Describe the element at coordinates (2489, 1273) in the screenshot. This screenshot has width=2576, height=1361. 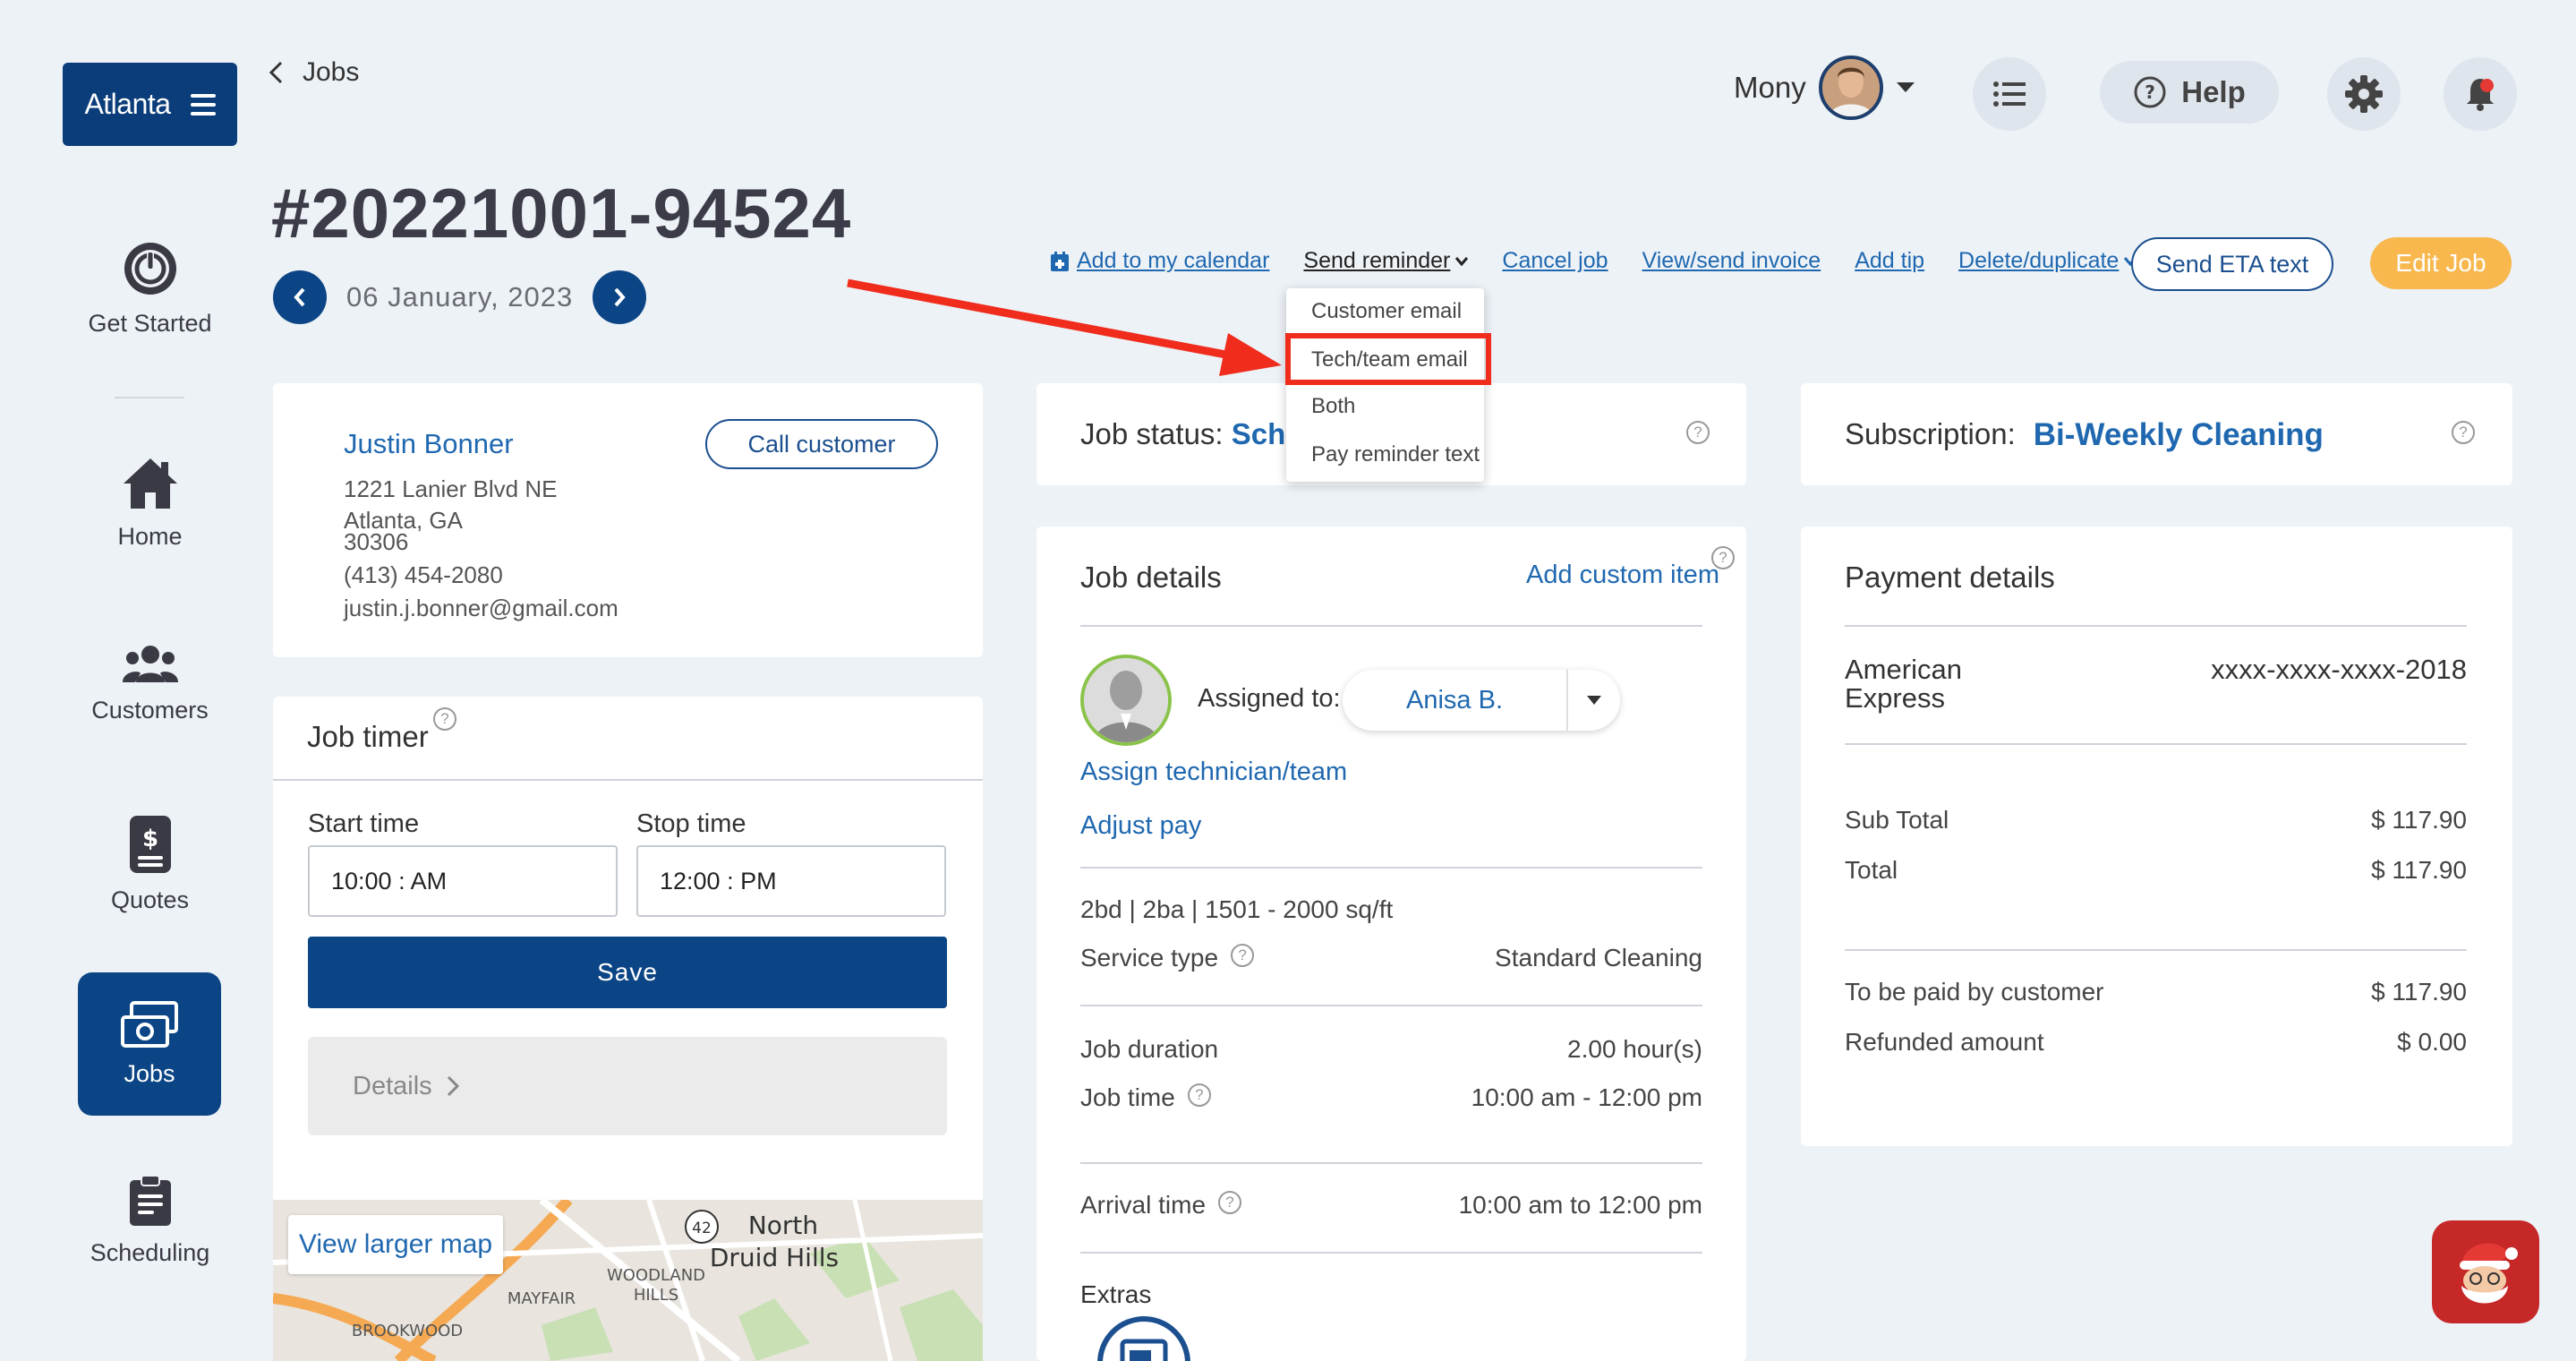
I see `santa-icon` at that location.